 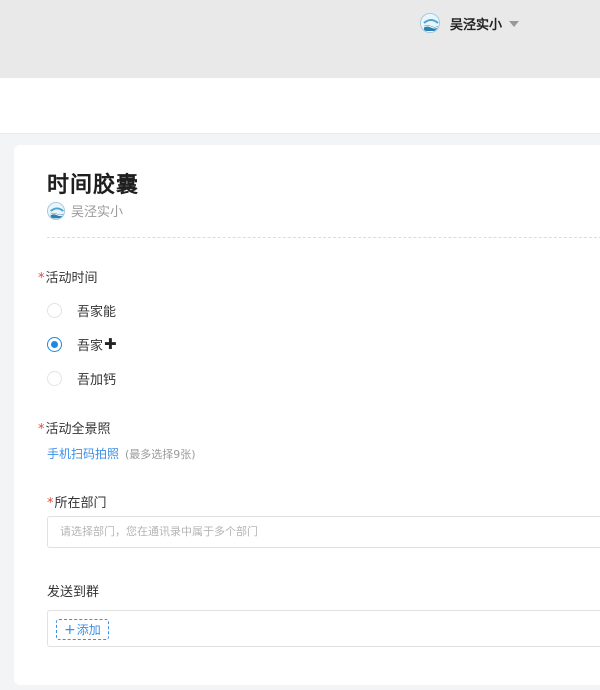 I want to click on radio-option-2: 吾家 ✚, so click(x=82, y=344).